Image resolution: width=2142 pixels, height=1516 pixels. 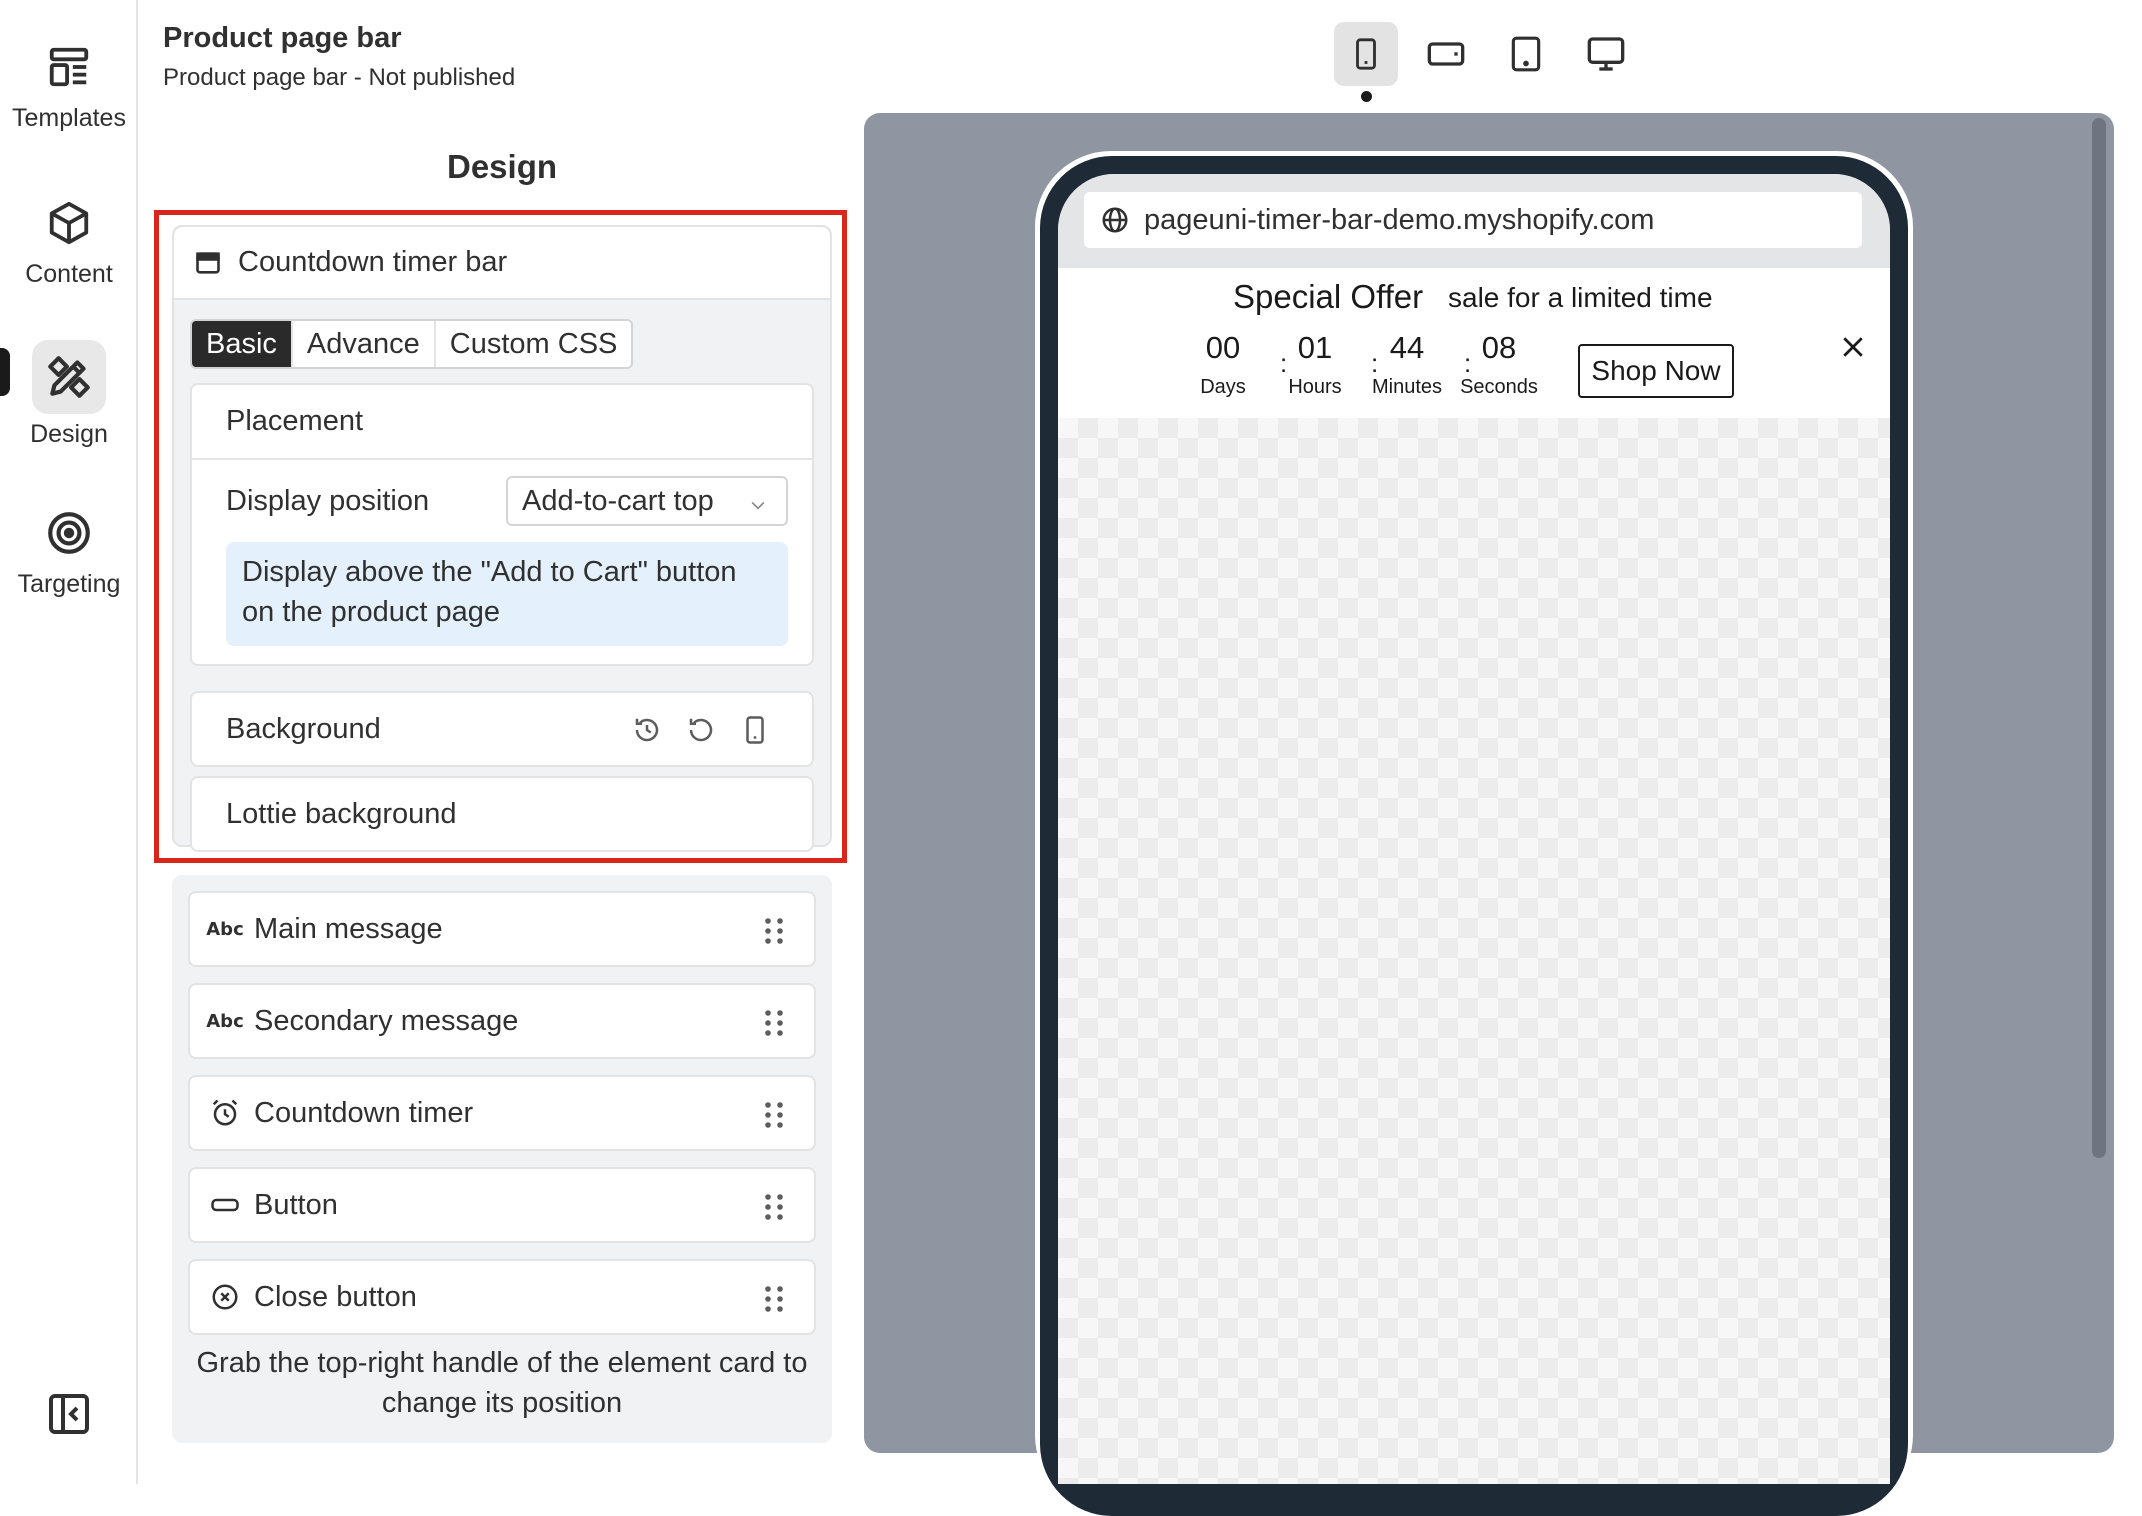 What do you see at coordinates (1223, 387) in the screenshot?
I see `timer-days-label: Days` at bounding box center [1223, 387].